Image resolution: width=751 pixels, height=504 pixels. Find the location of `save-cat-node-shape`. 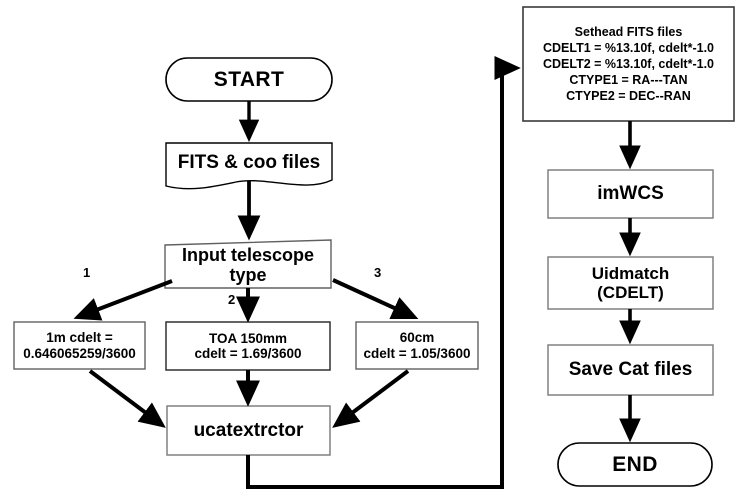

save-cat-node-shape is located at coordinates (630, 370).